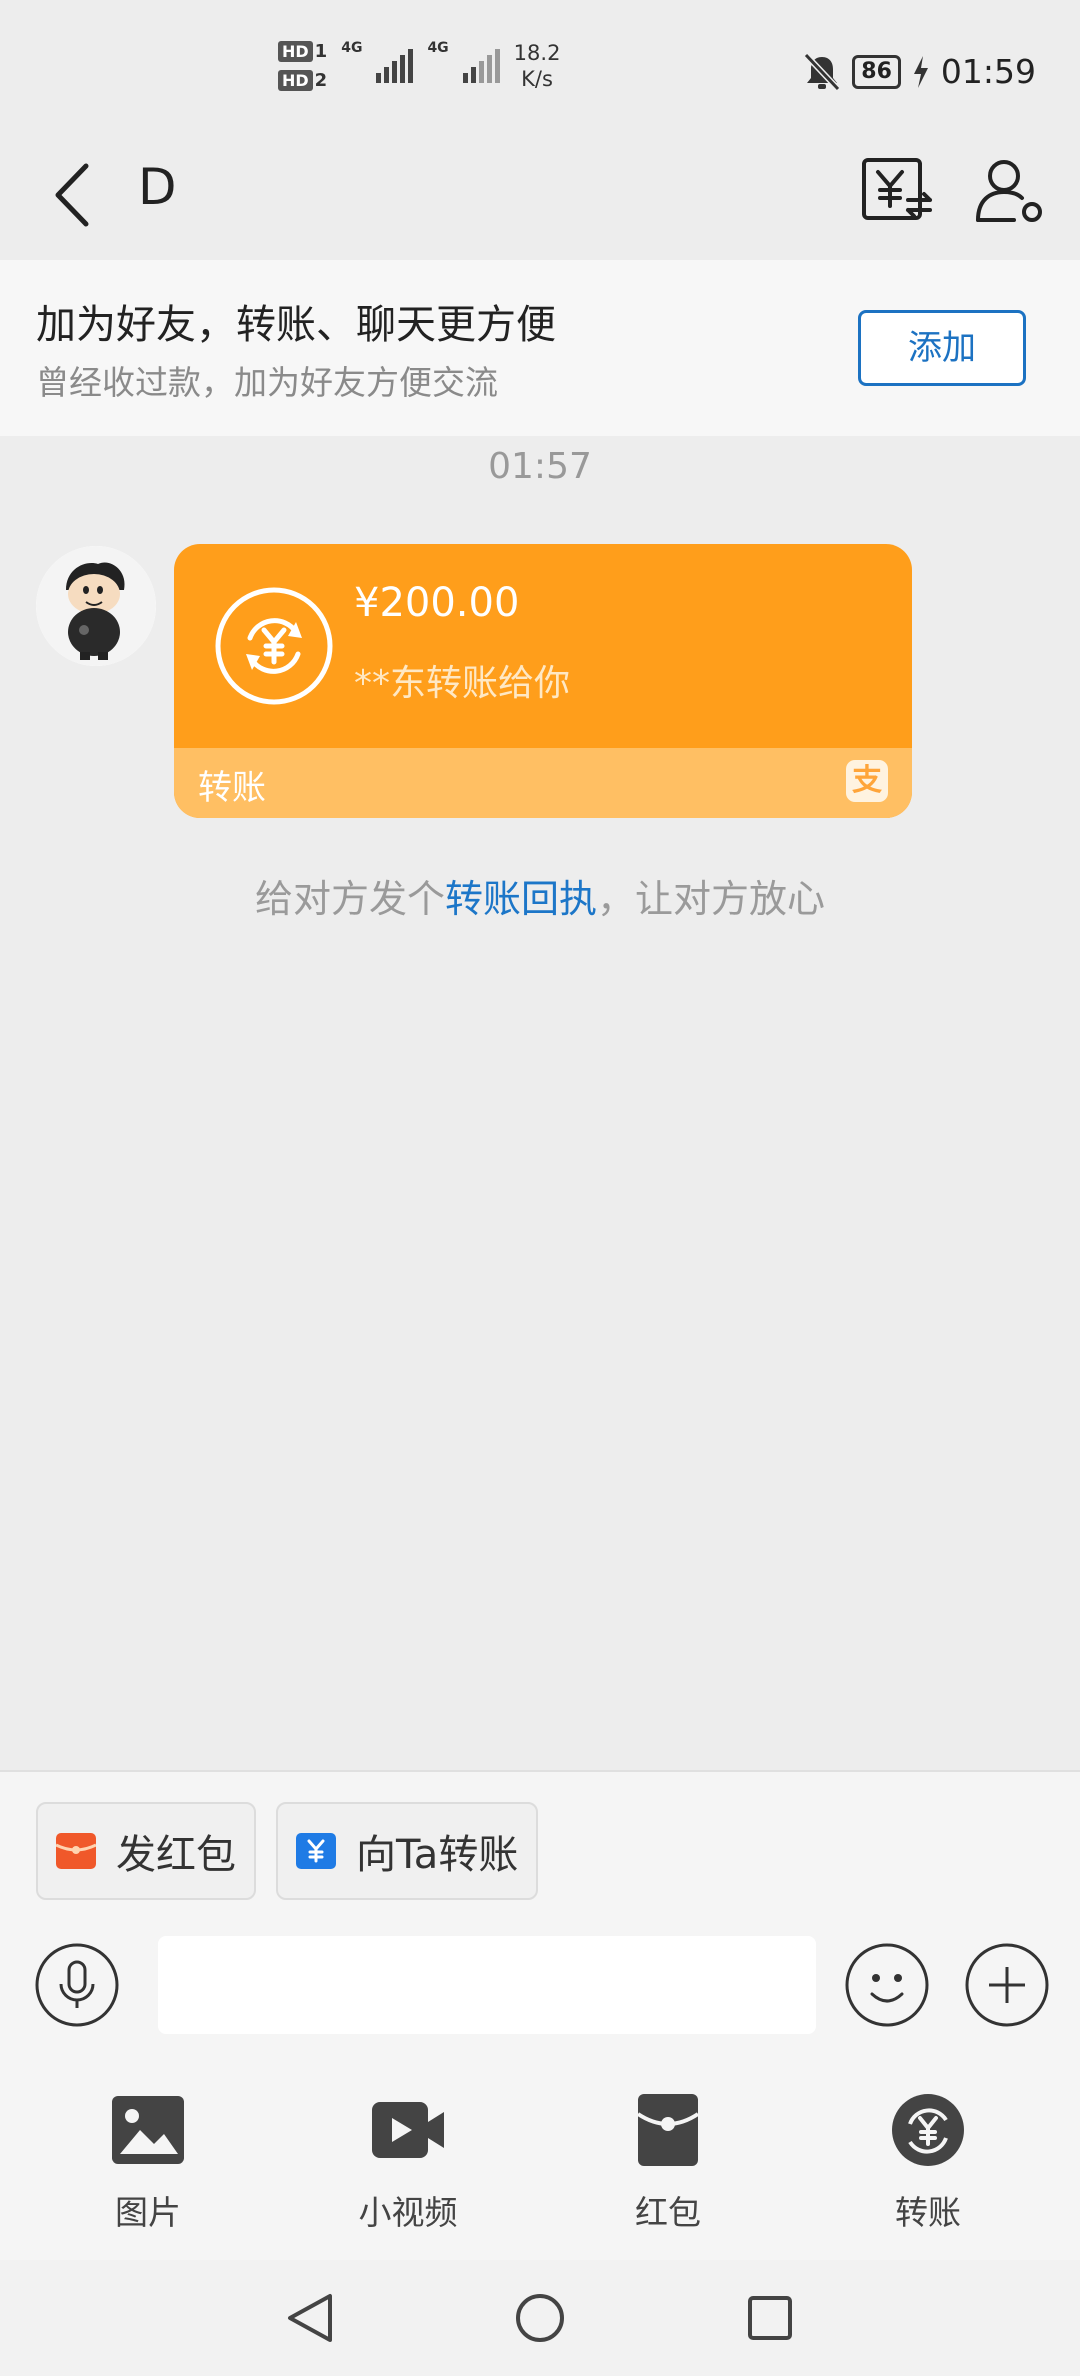 This screenshot has width=1080, height=2376. I want to click on banner-subtitle: 曾经收过款，加为好友方便交流, so click(267, 382).